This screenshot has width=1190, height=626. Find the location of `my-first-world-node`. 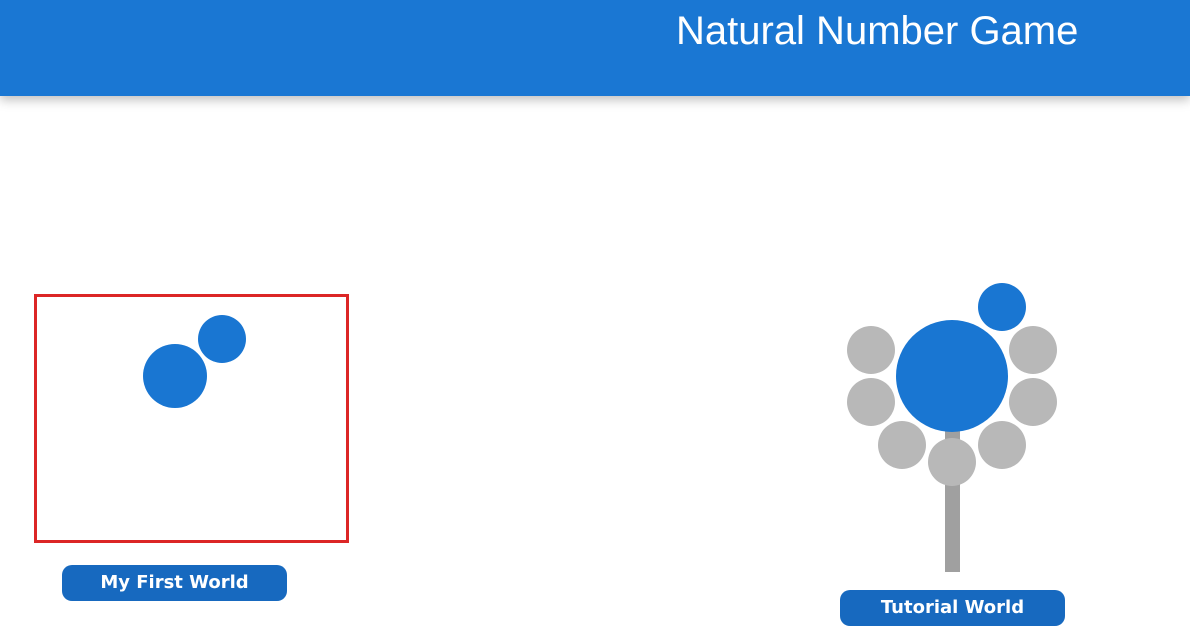

my-first-world-node is located at coordinates (175, 376).